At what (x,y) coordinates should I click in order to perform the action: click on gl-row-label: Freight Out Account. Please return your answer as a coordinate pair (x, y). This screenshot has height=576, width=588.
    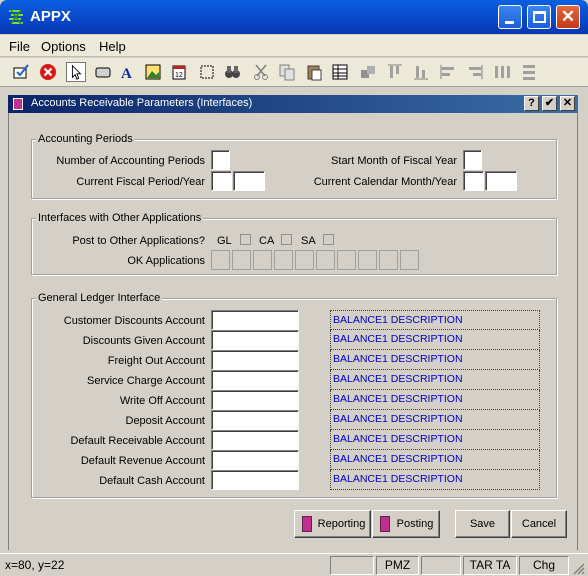
    Looking at the image, I should click on (156, 361).